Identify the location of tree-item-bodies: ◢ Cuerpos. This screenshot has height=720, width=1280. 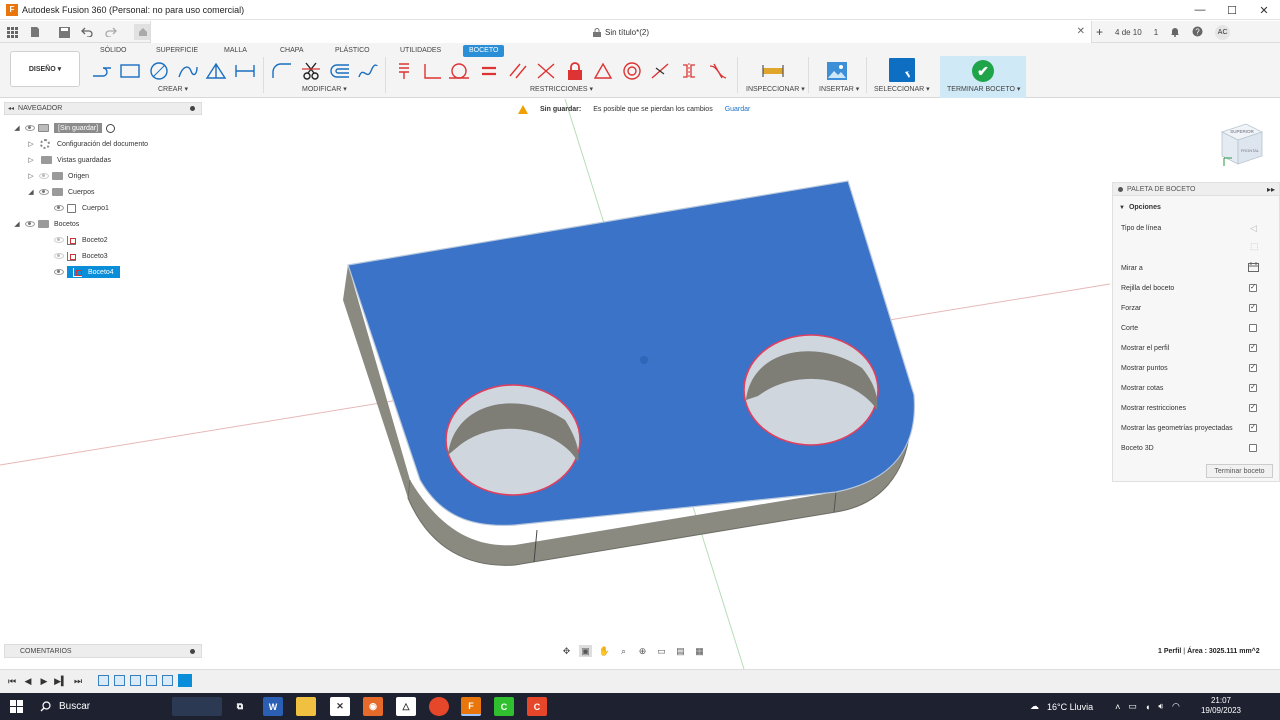
(60, 192).